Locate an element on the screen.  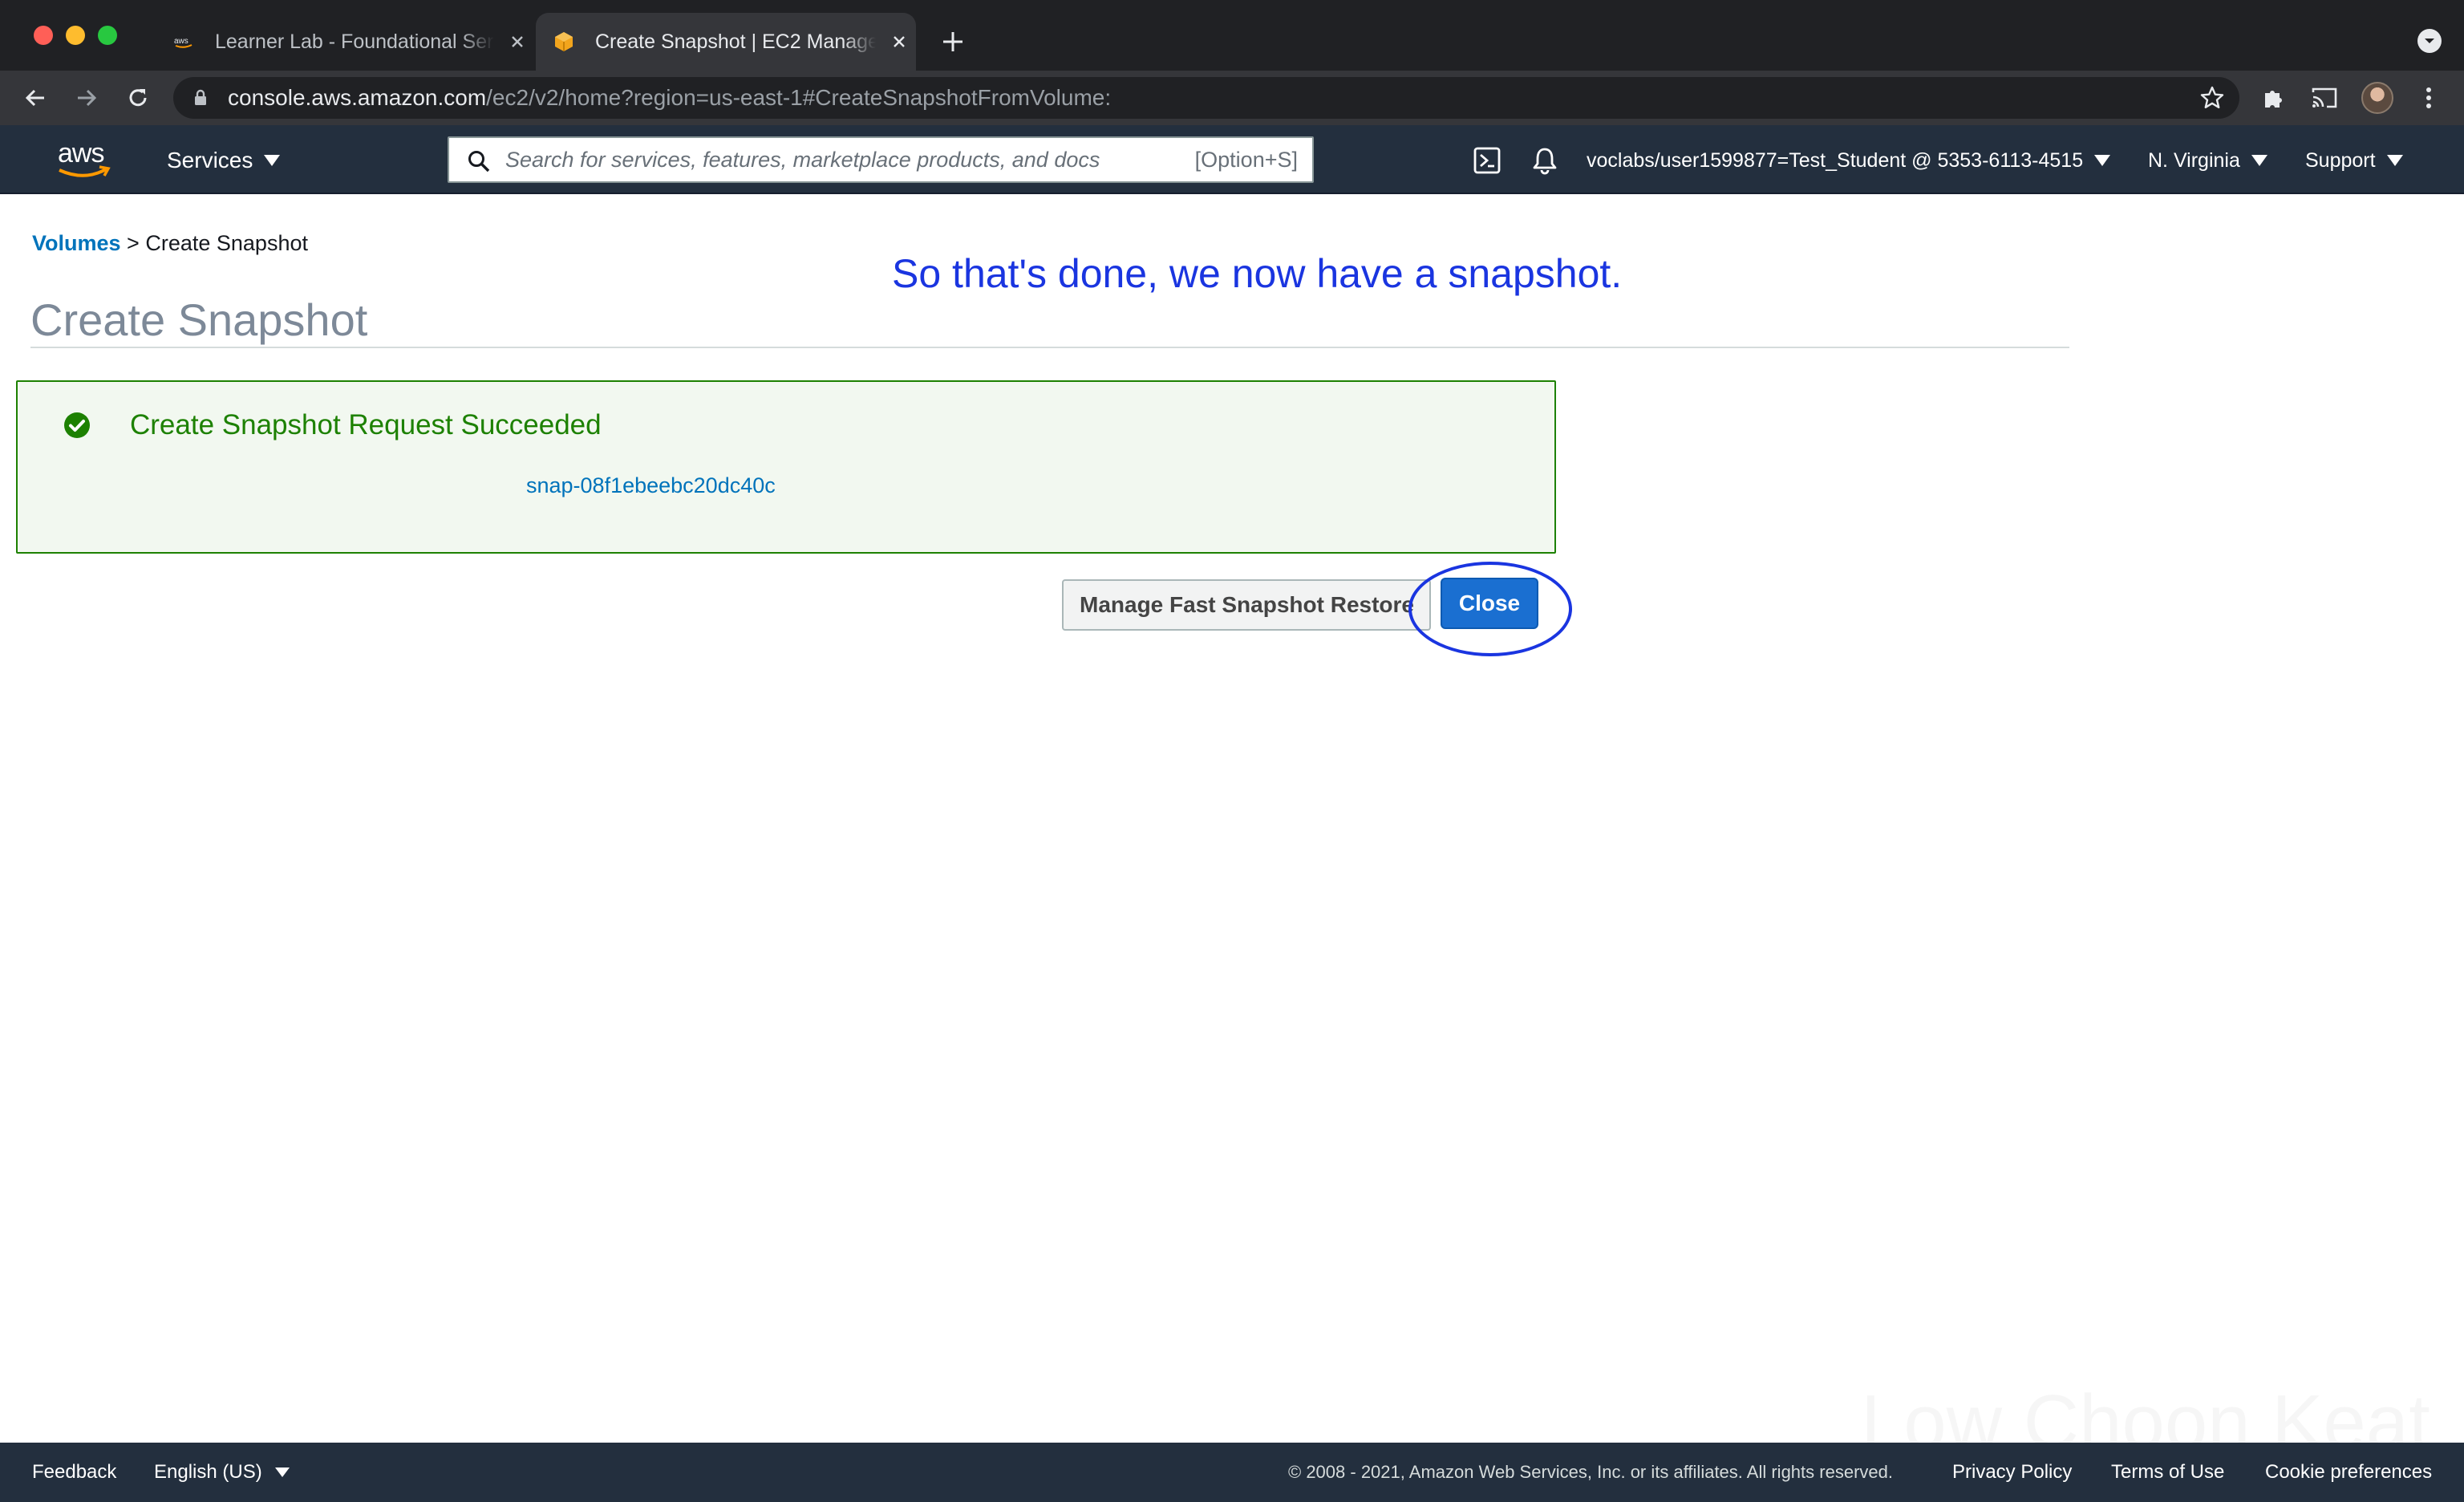
success-title: Create Snapshot Request Succeeded is located at coordinates (366, 424).